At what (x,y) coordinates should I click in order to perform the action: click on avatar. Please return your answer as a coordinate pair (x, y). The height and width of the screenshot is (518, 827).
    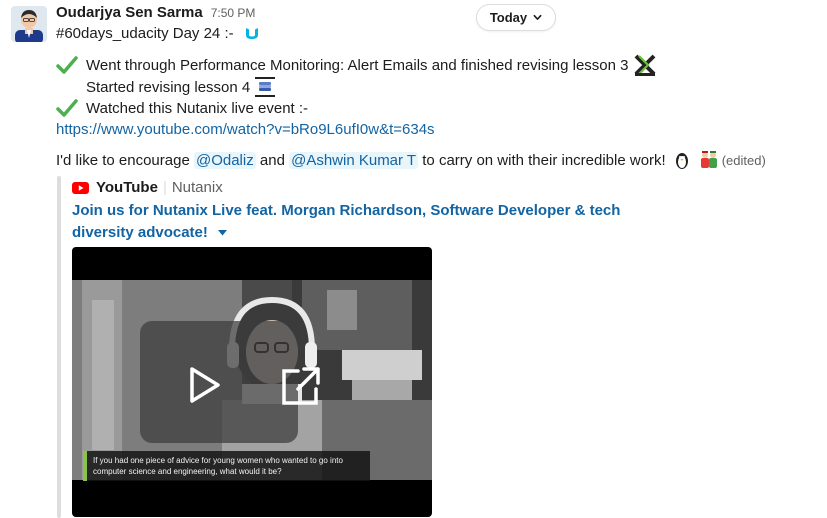
    Looking at the image, I should click on (29, 24).